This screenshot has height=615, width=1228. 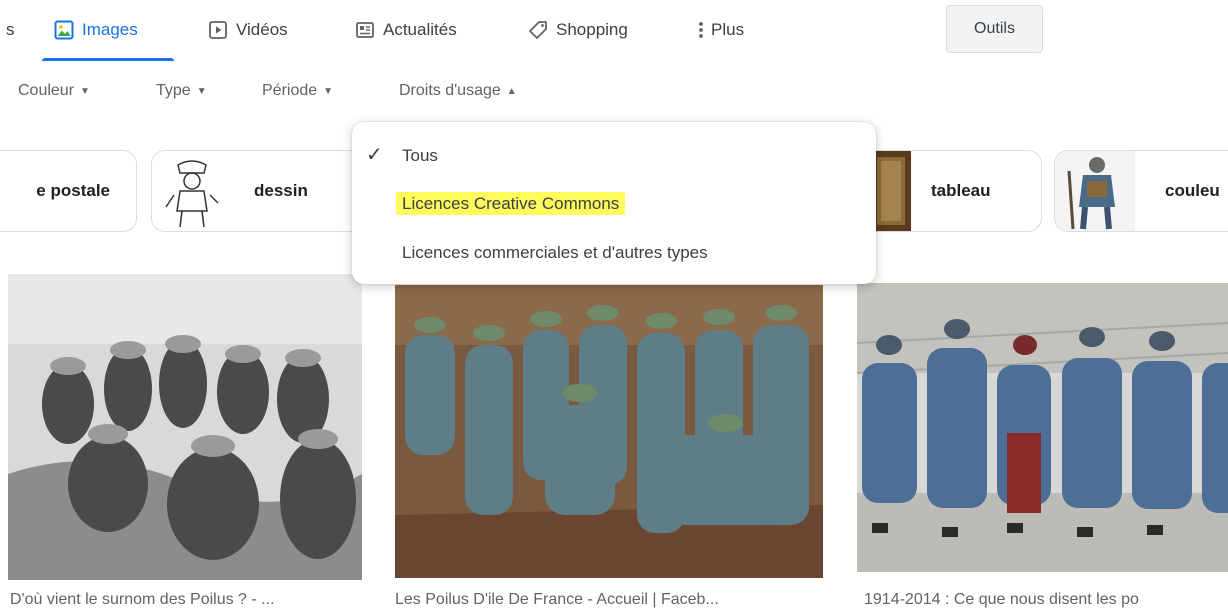 I want to click on filter-color: Couleur ▼, so click(x=54, y=91).